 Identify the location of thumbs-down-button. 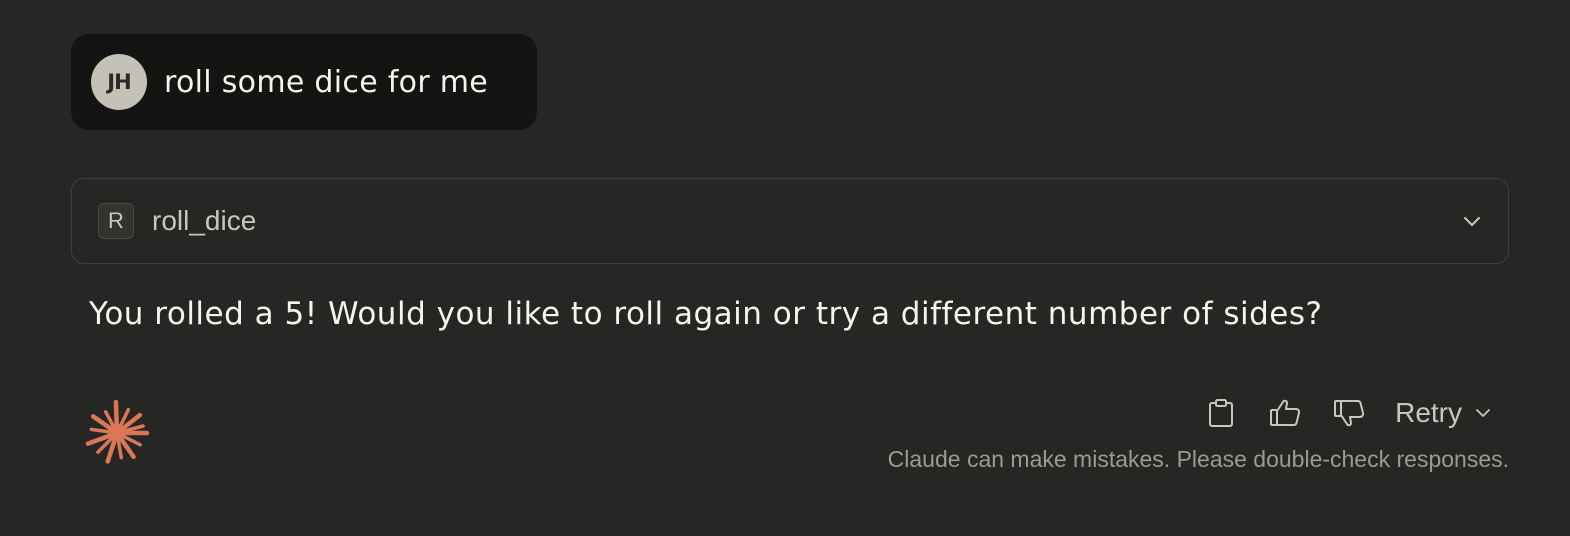
(1349, 413).